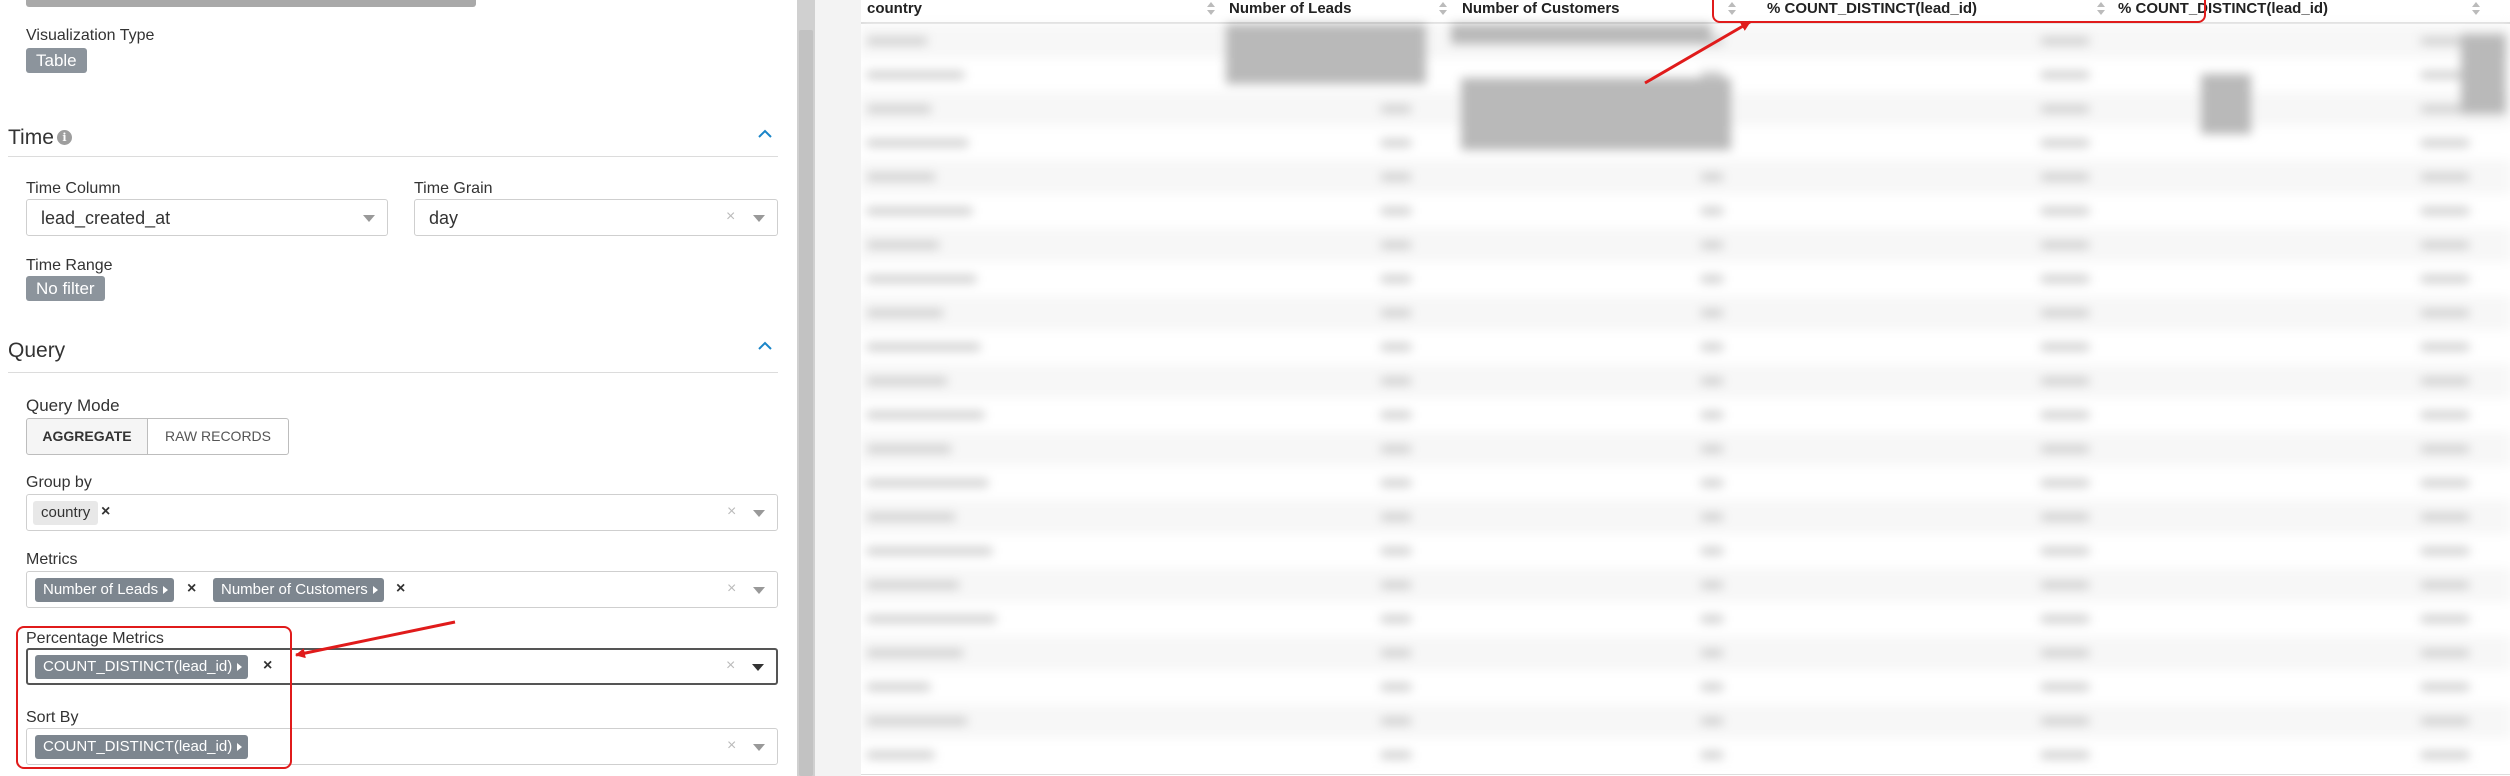  I want to click on time-section-divider, so click(393, 156).